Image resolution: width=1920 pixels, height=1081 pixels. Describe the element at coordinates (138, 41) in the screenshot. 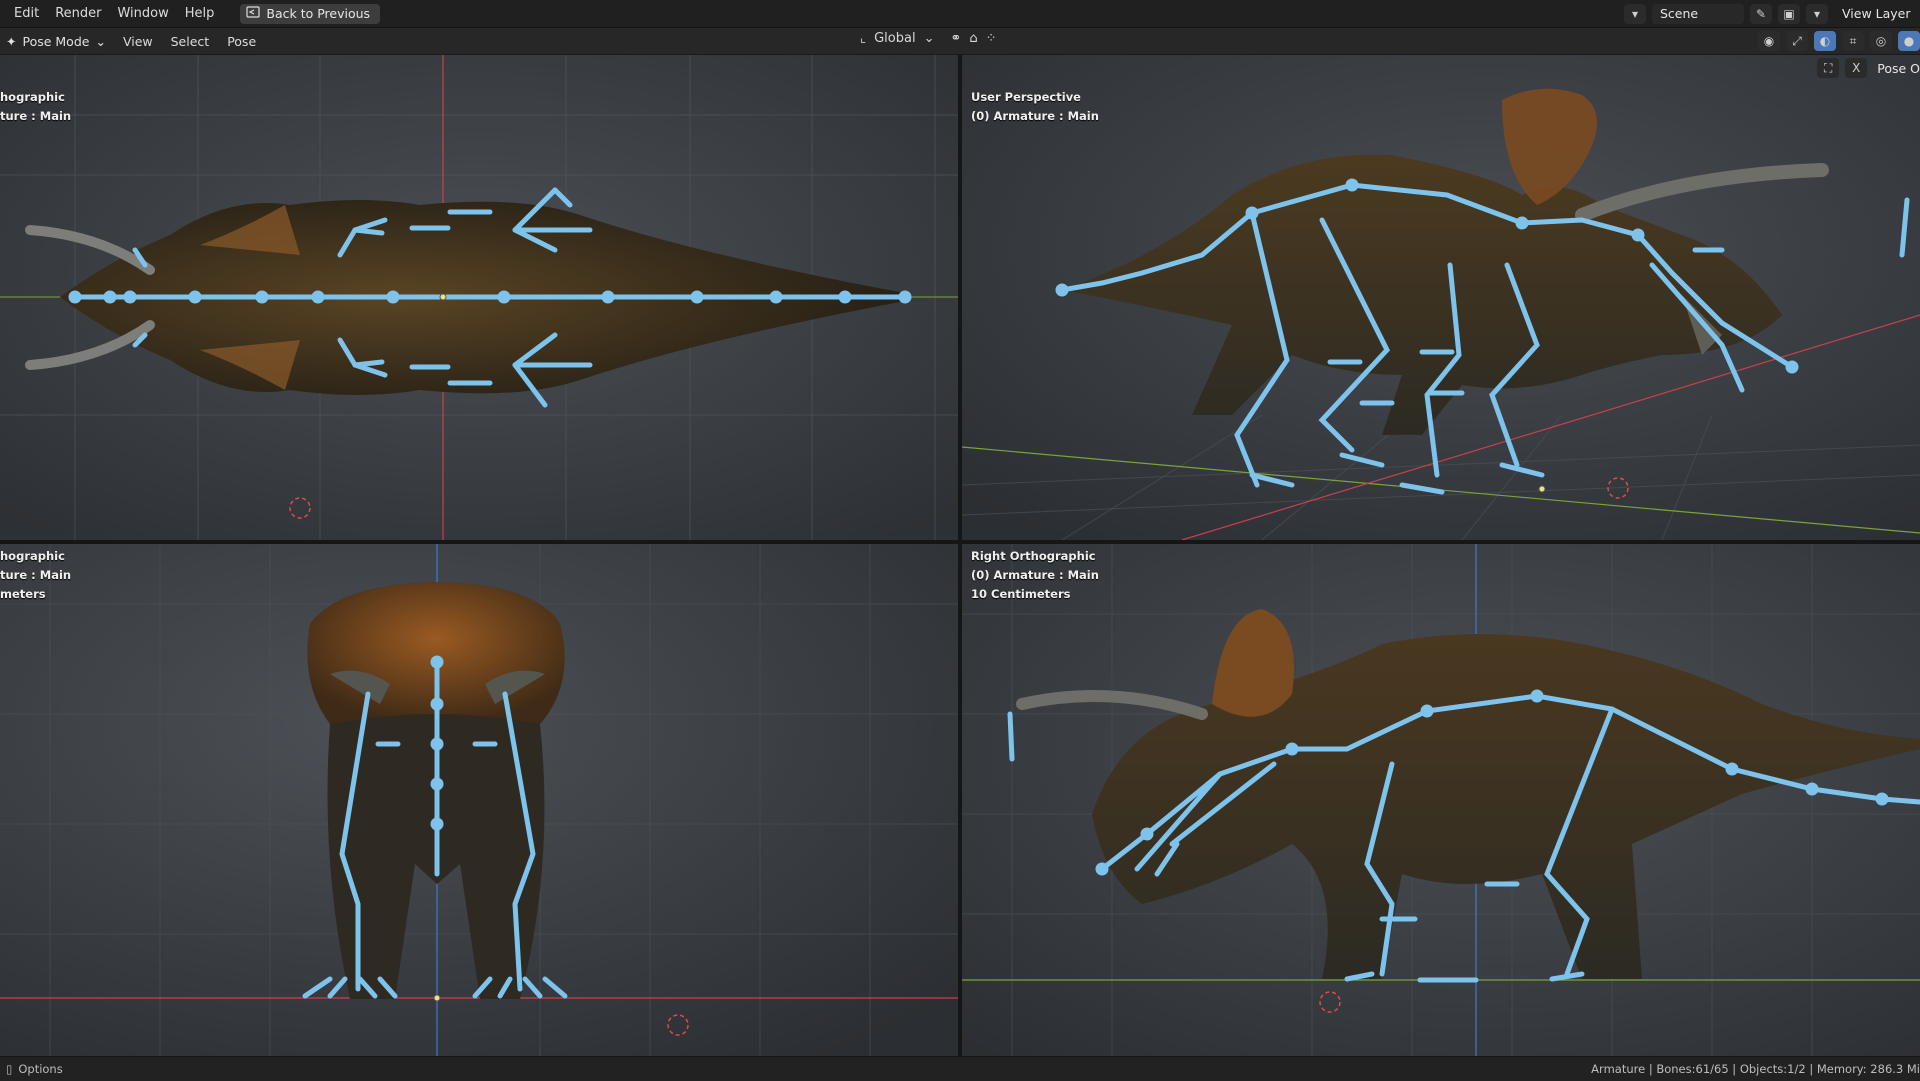

I see `menu-view: View` at that location.